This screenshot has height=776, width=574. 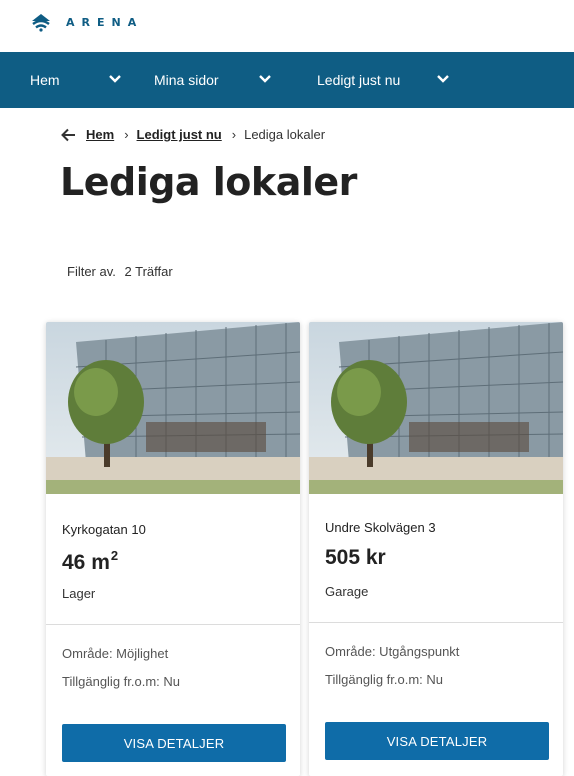 I want to click on listing-area: Område: Möjlighet, so click(x=115, y=653).